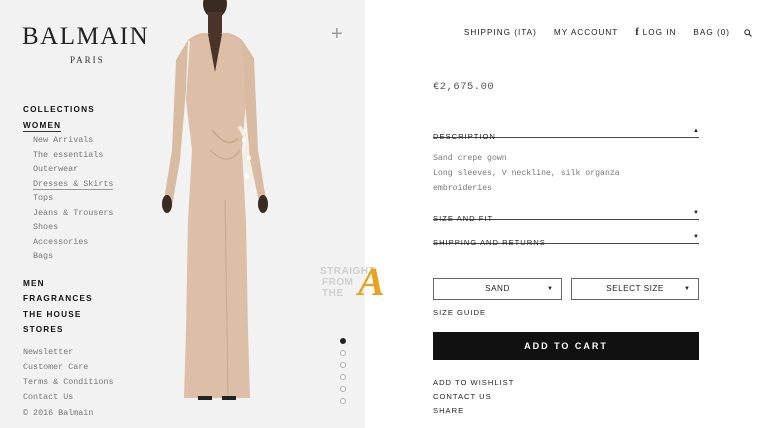 The image size is (768, 428). Describe the element at coordinates (566, 239) in the screenshot. I see `shipping-returns-accordion: SHIPPING AND RETURNS ▼` at that location.